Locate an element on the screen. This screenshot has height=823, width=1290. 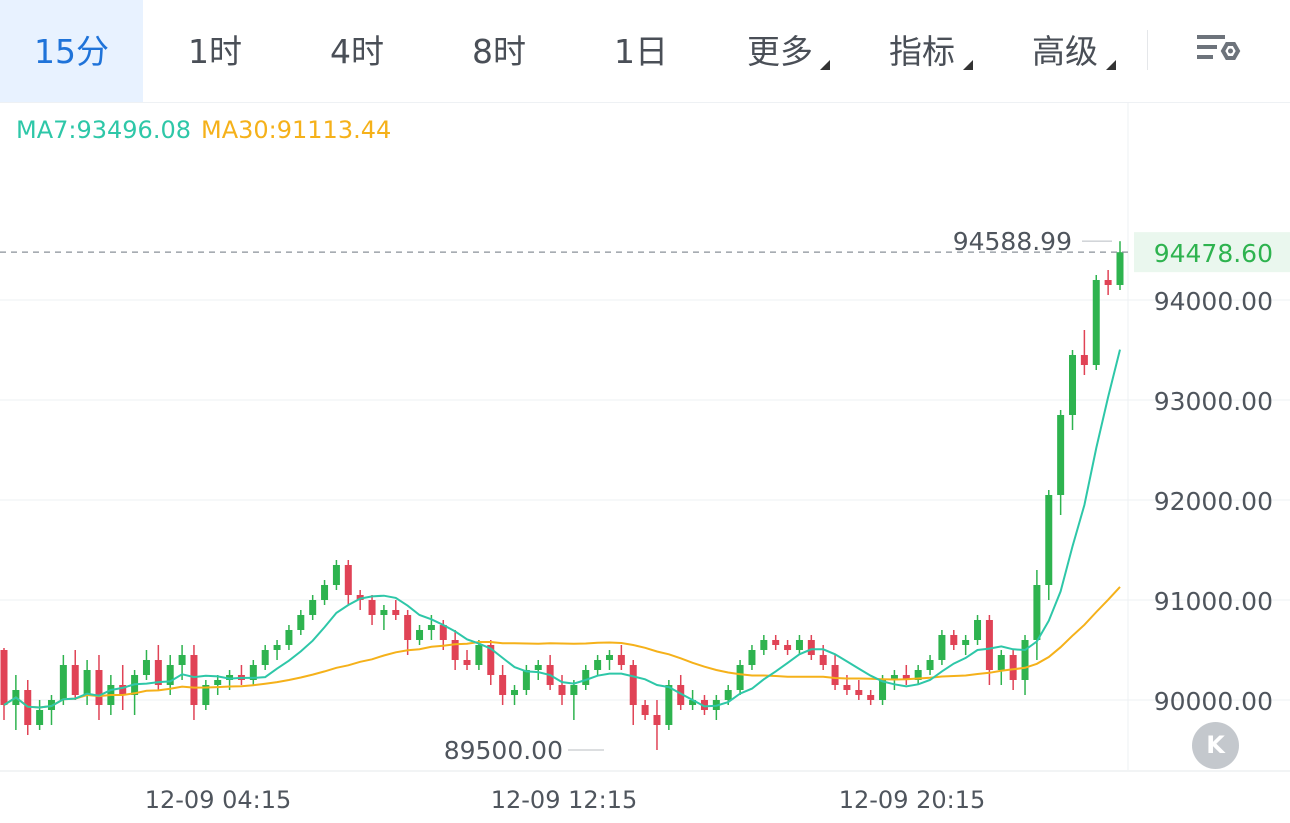
x-tick-label: 12-09 12:15 is located at coordinates (564, 800).